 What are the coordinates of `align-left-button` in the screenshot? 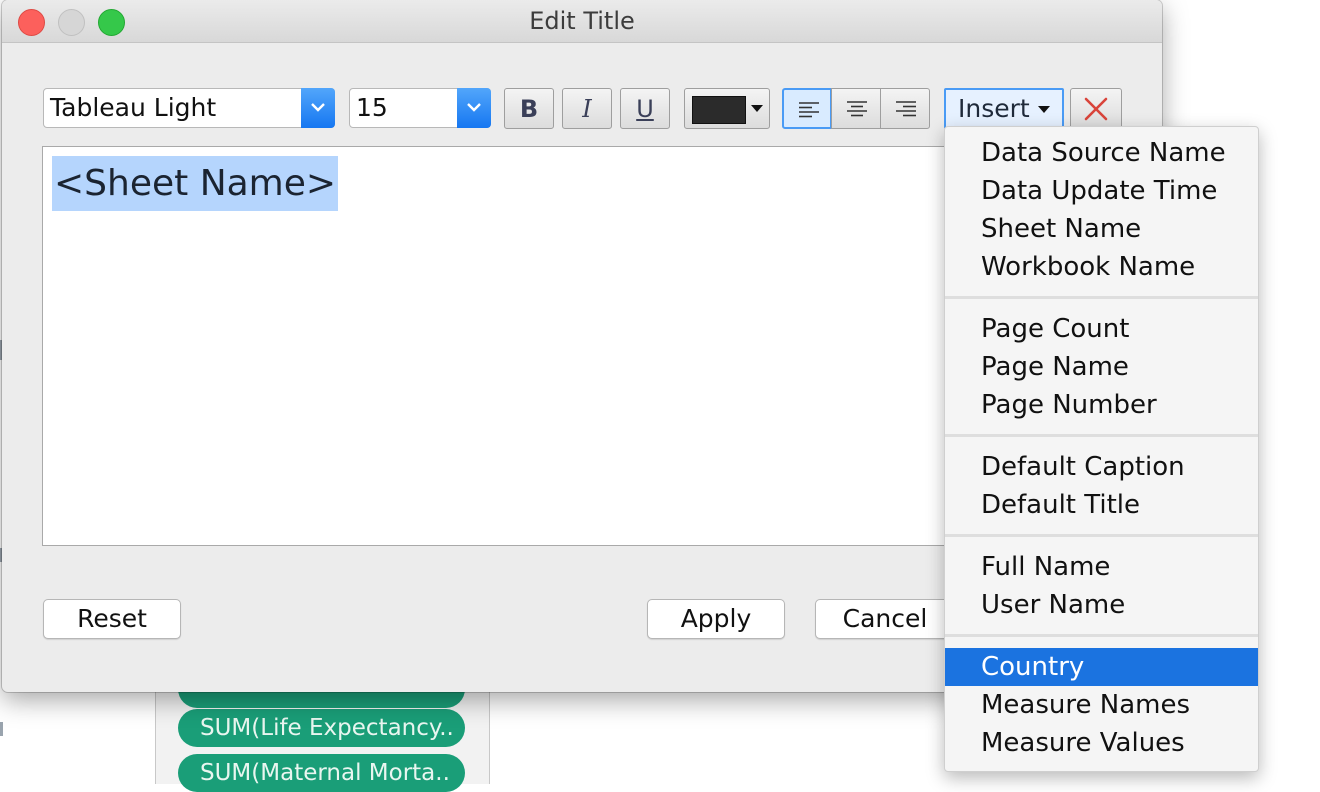 It's located at (807, 108).